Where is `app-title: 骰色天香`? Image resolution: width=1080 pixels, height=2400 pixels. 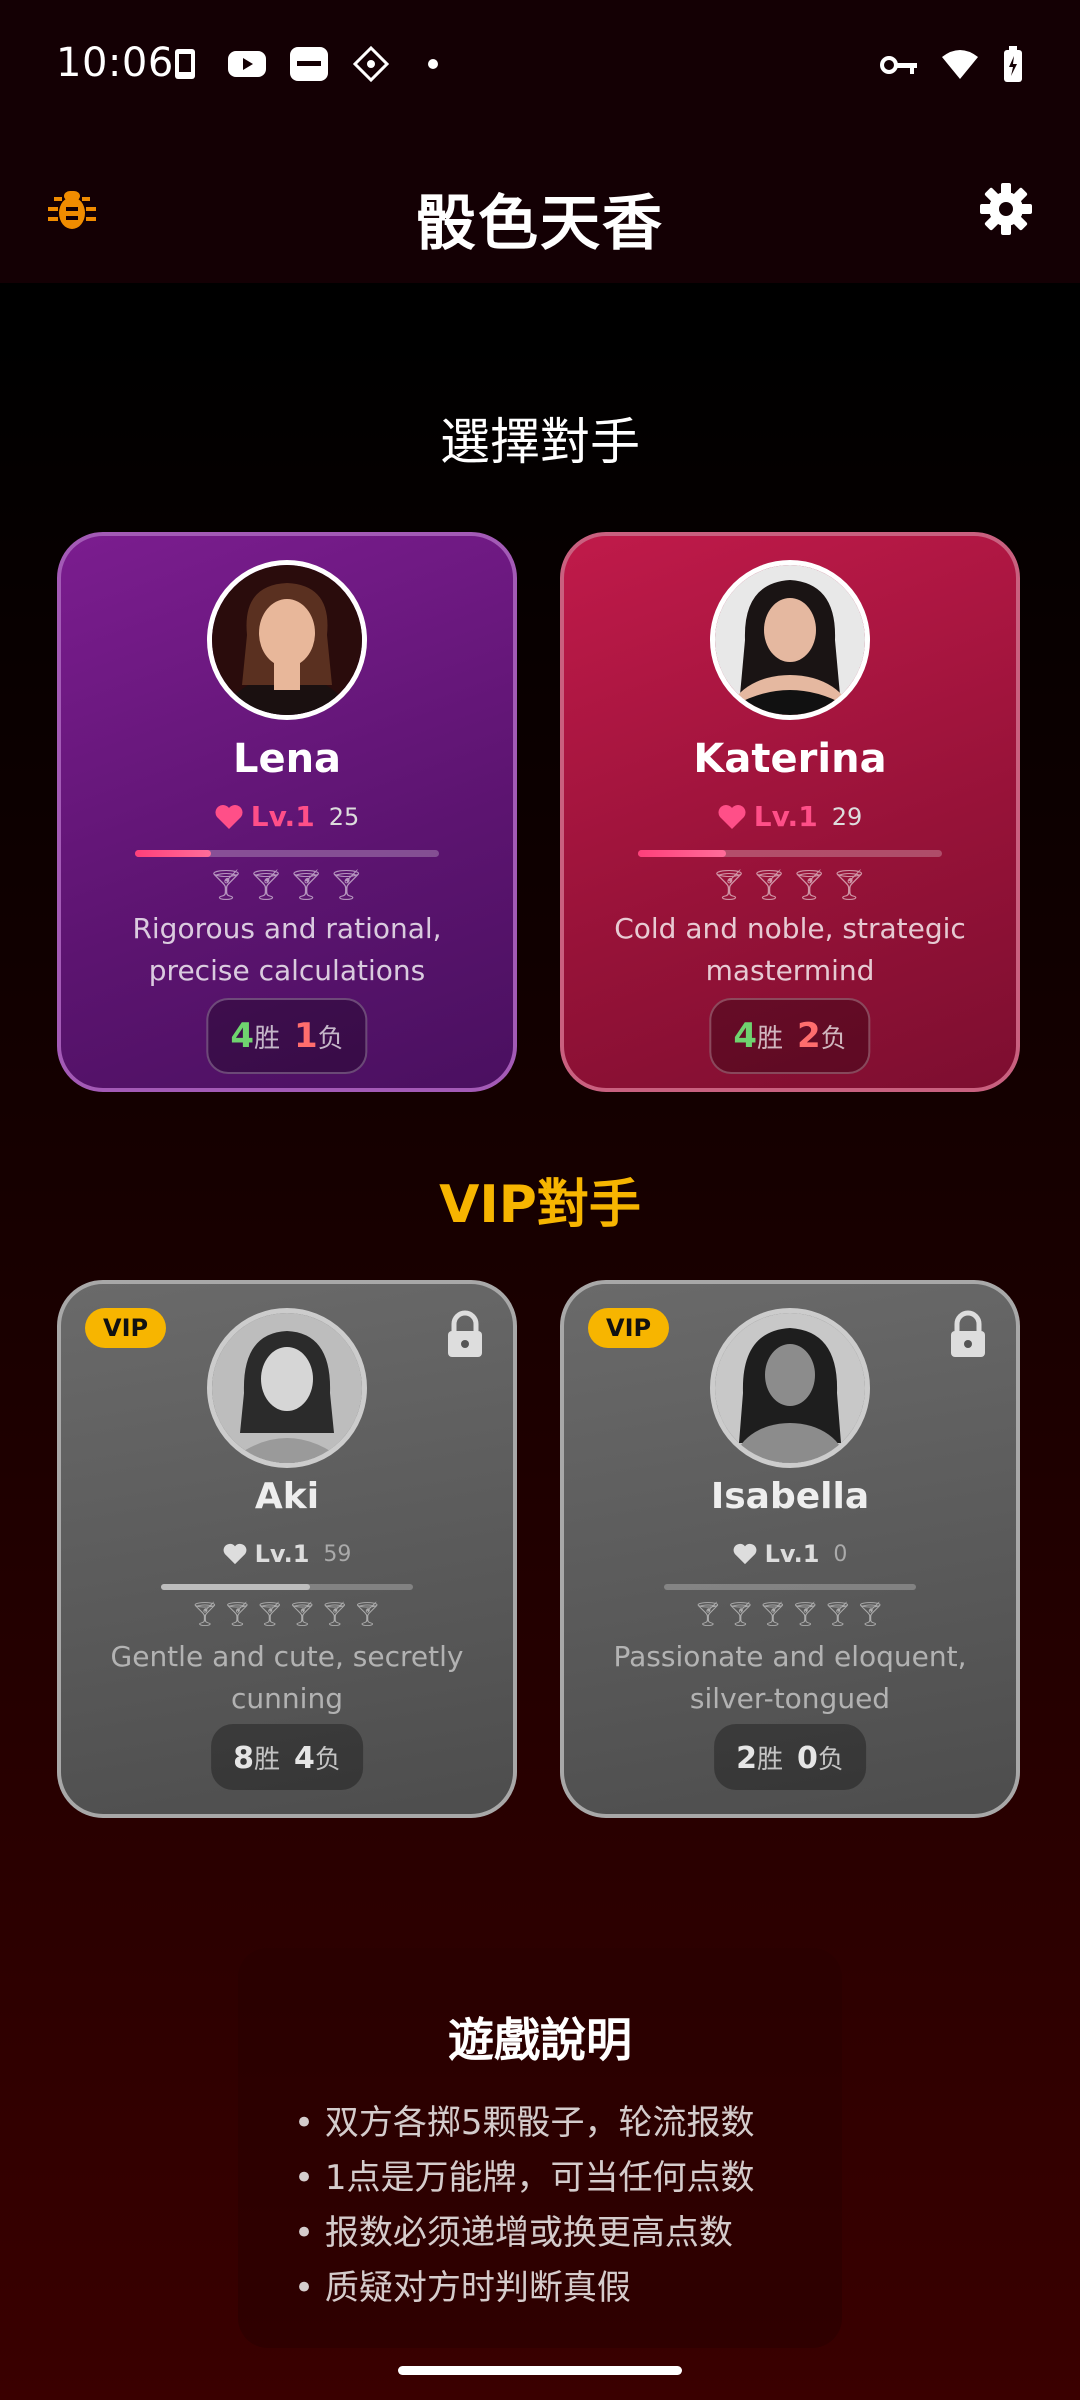 app-title: 骰色天香 is located at coordinates (540, 224).